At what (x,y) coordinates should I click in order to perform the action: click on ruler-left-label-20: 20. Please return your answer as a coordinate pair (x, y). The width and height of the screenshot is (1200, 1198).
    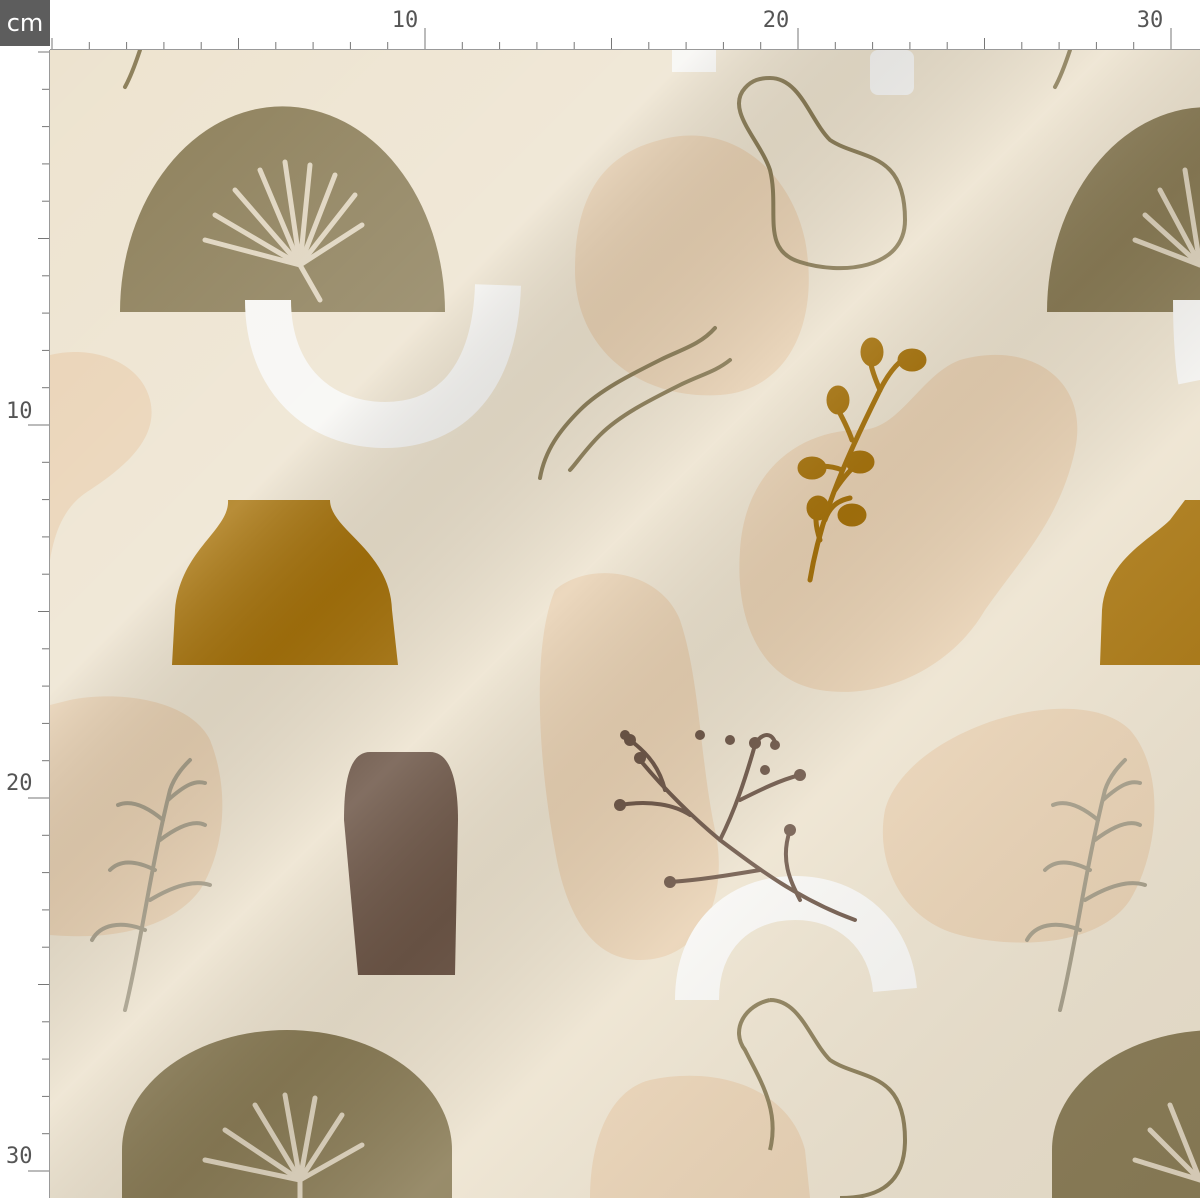
    Looking at the image, I should click on (19, 783).